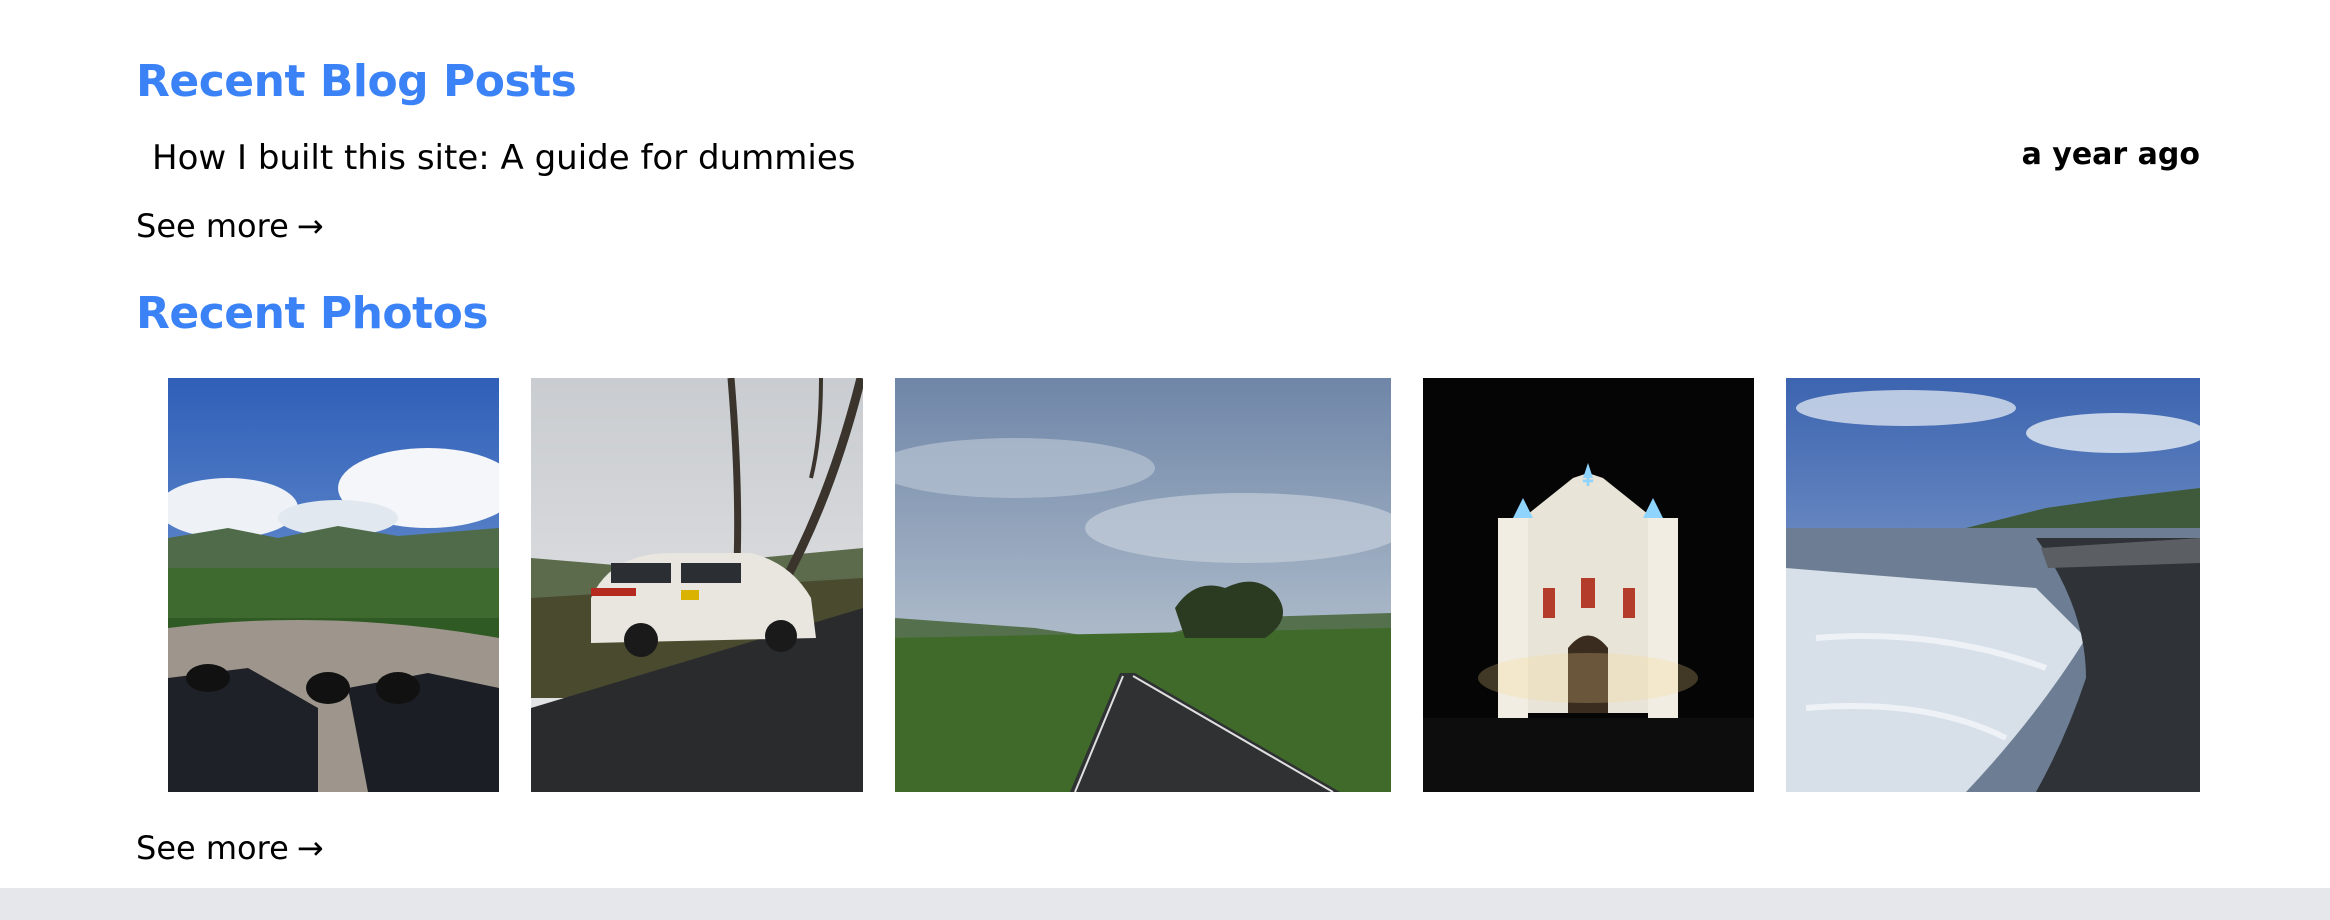 Image resolution: width=2330 pixels, height=920 pixels. I want to click on see-more-posts-link: See more →, so click(230, 226).